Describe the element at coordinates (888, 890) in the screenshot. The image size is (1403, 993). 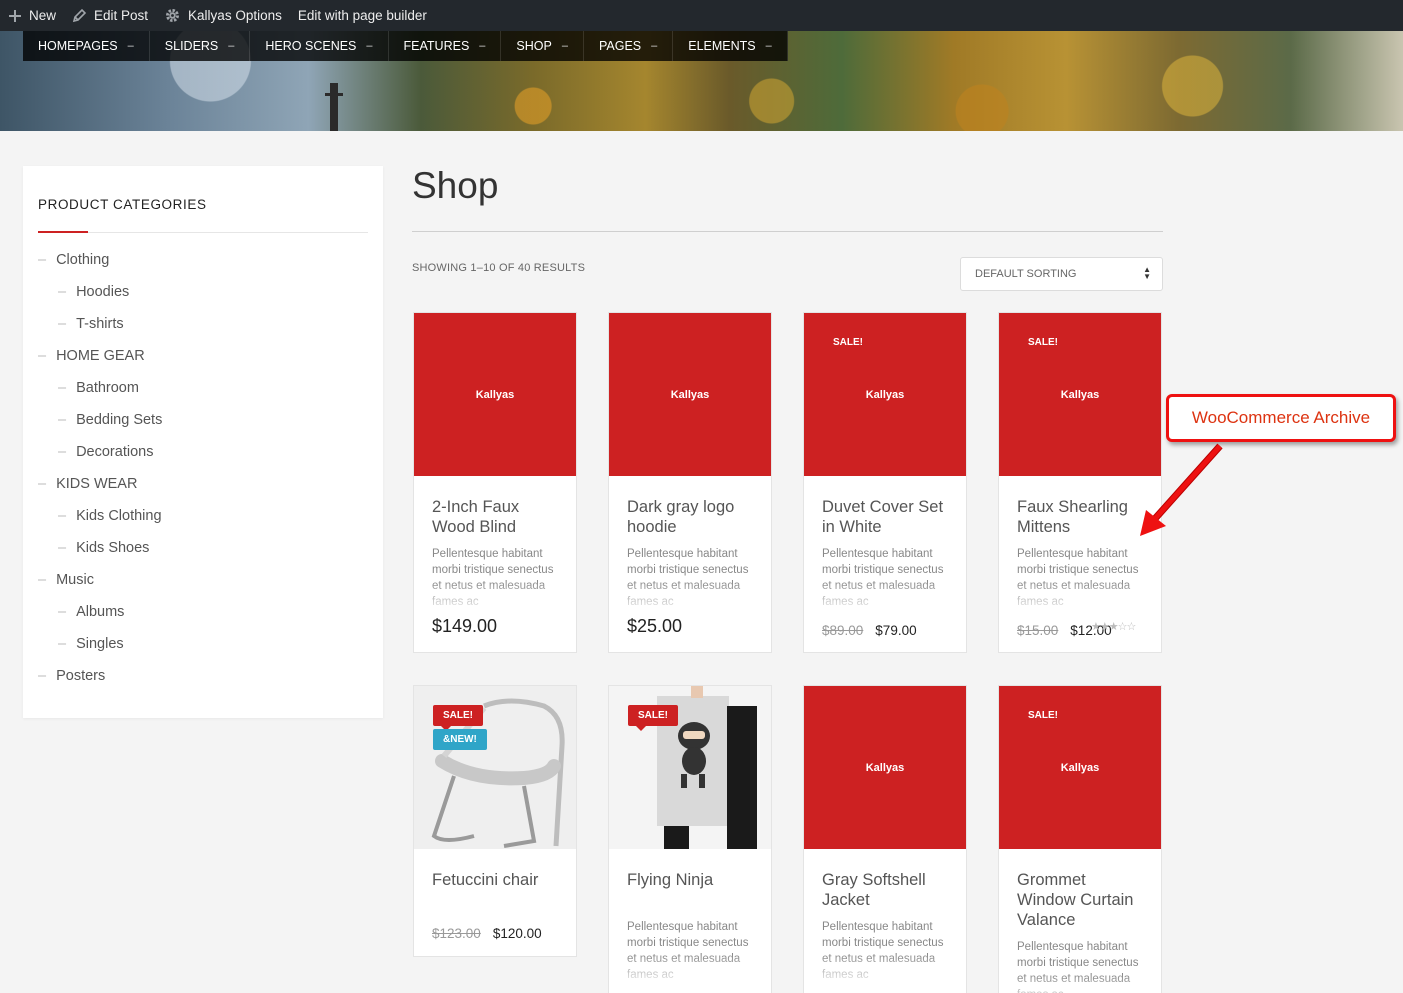
I see `product-title: Gray Softshell Jacket` at that location.